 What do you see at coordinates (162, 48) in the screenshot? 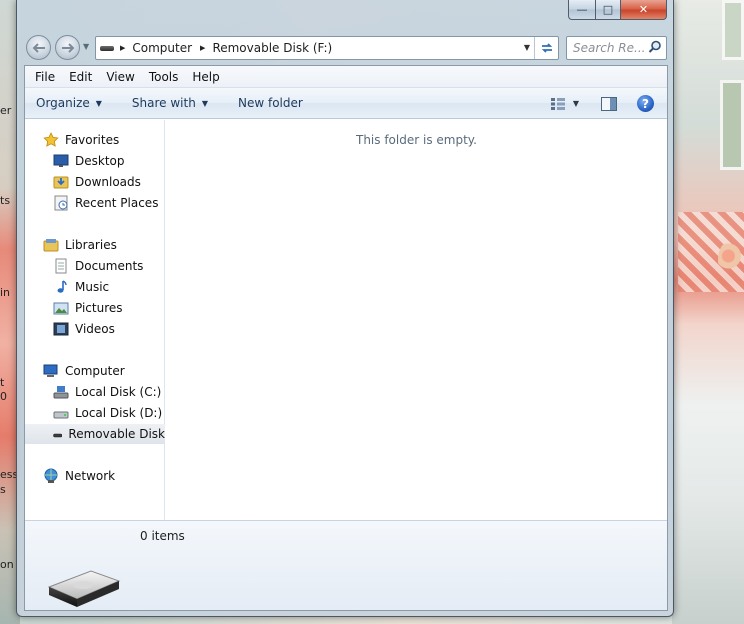
I see `breadcrumb-computer: Computer` at bounding box center [162, 48].